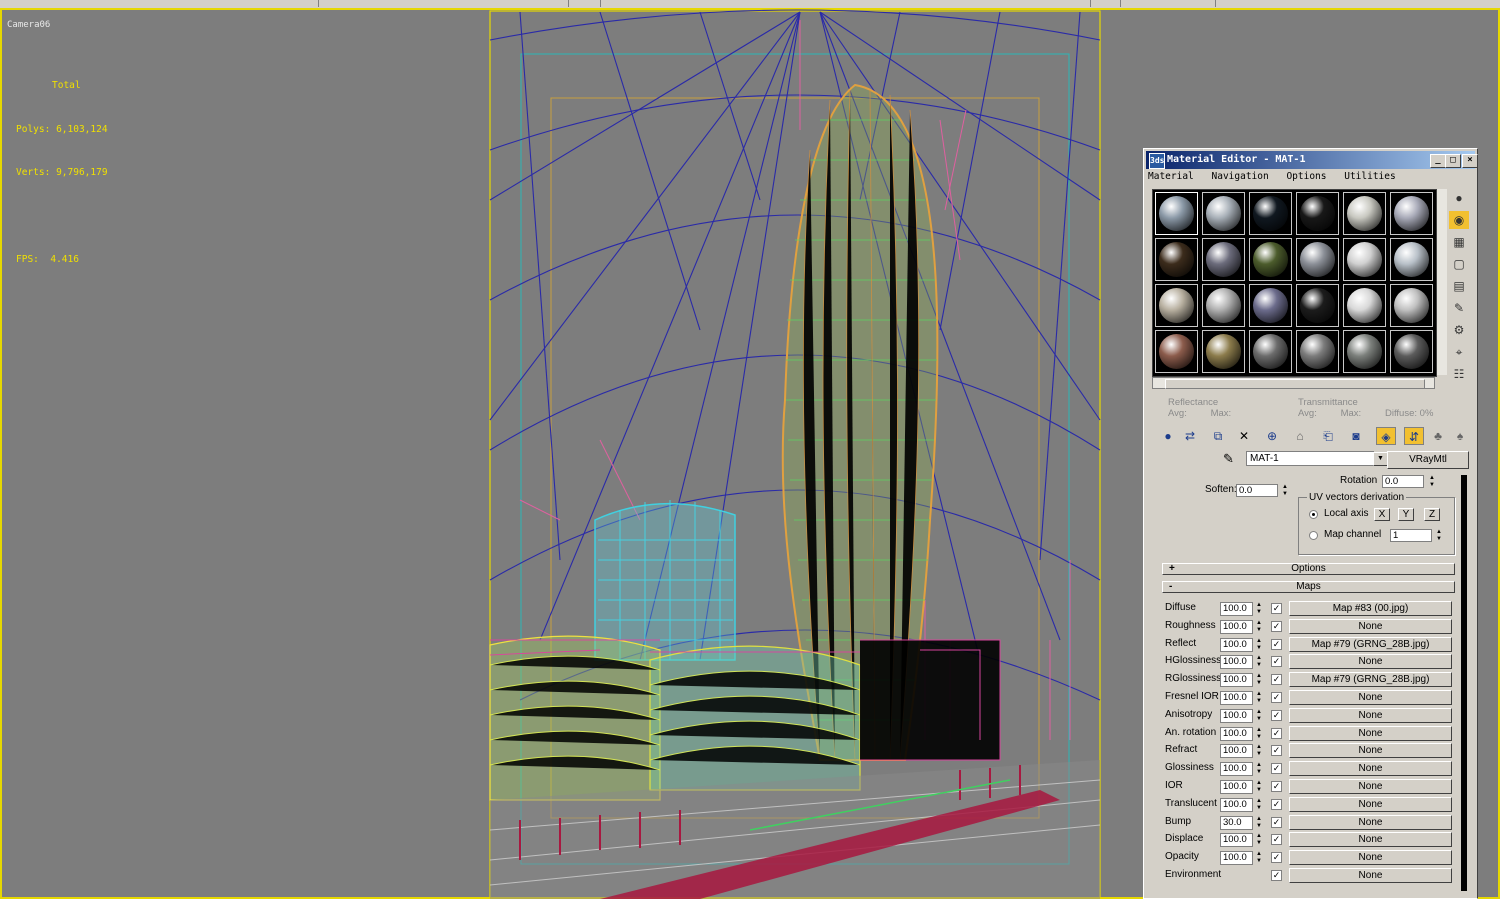 This screenshot has width=1500, height=899. What do you see at coordinates (1190, 436) in the screenshot?
I see `put-to-scene-icon: ⇄` at bounding box center [1190, 436].